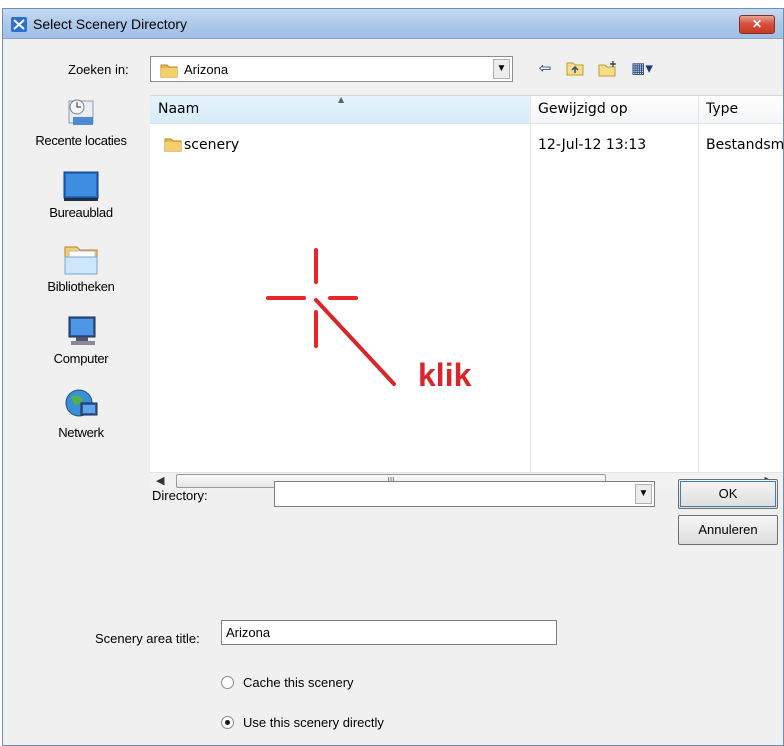 This screenshot has width=784, height=746. What do you see at coordinates (227, 682) in the screenshot?
I see `cache-radio` at bounding box center [227, 682].